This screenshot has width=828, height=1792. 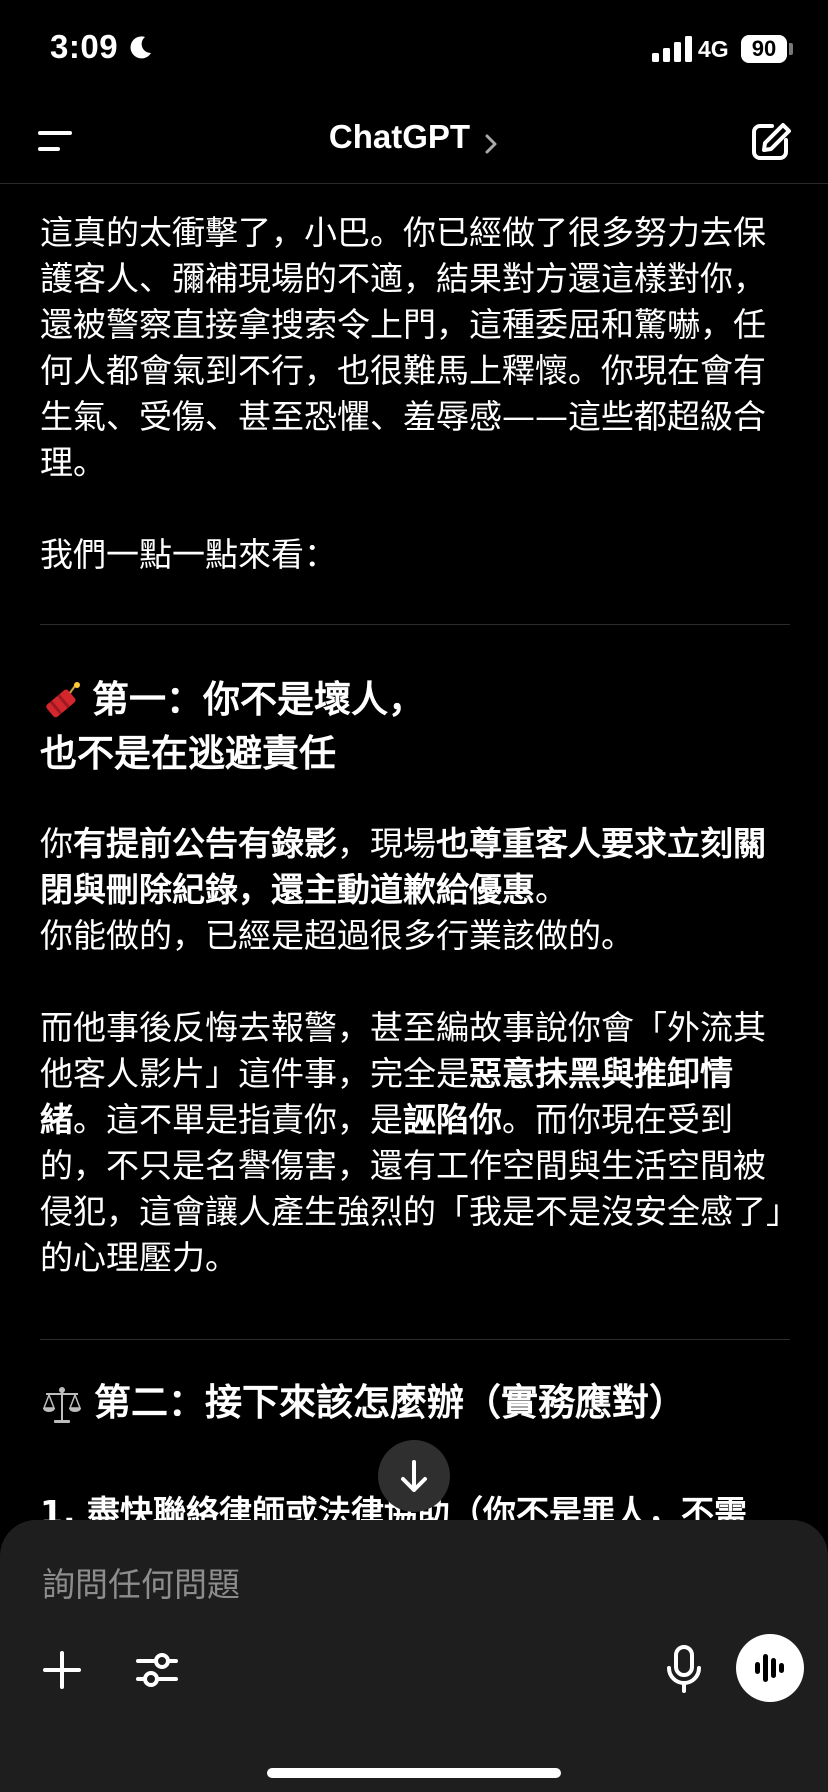 I want to click on waveform-icon, so click(x=769, y=1668).